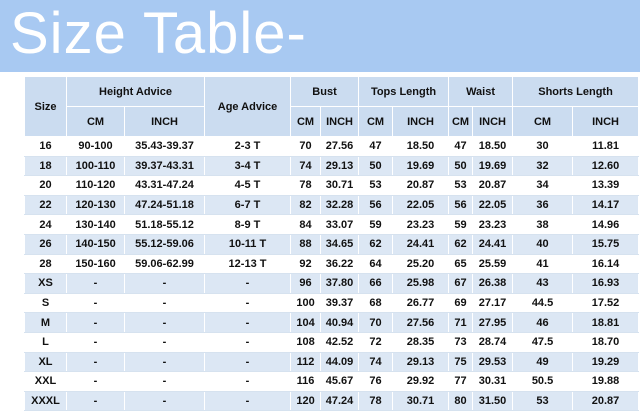  I want to click on cell-size: XXXL, so click(45, 401).